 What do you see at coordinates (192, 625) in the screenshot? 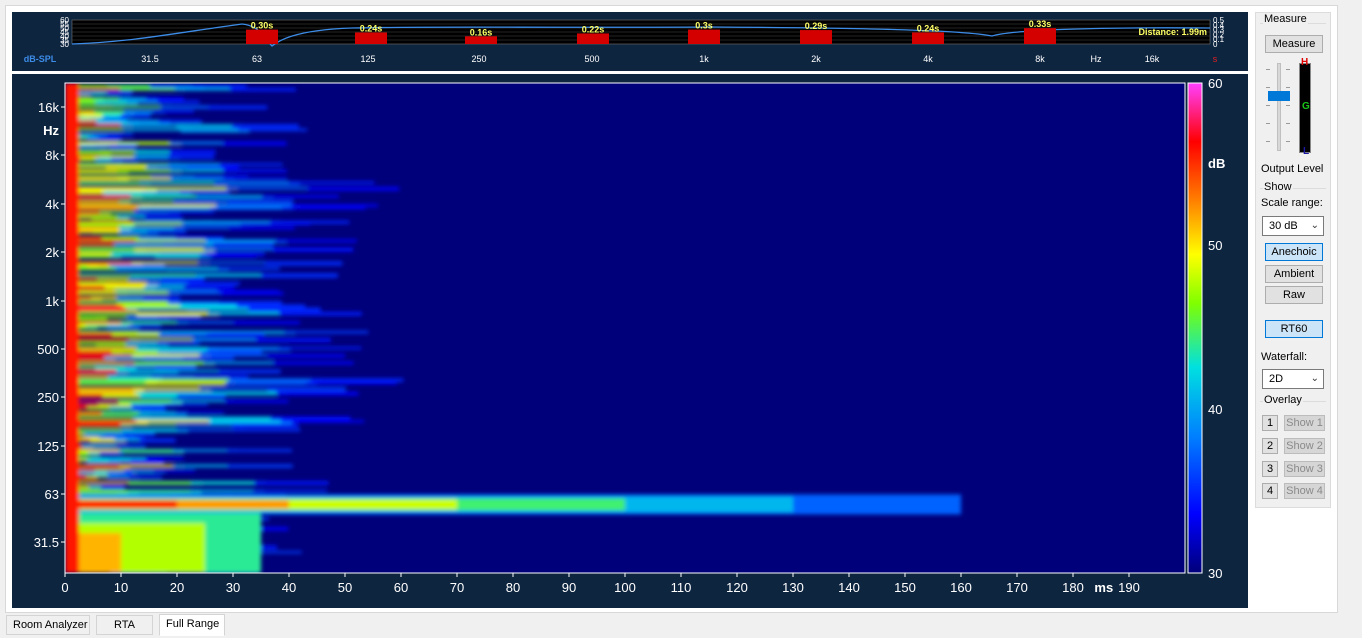
I see `tab-full-range: Full Range` at bounding box center [192, 625].